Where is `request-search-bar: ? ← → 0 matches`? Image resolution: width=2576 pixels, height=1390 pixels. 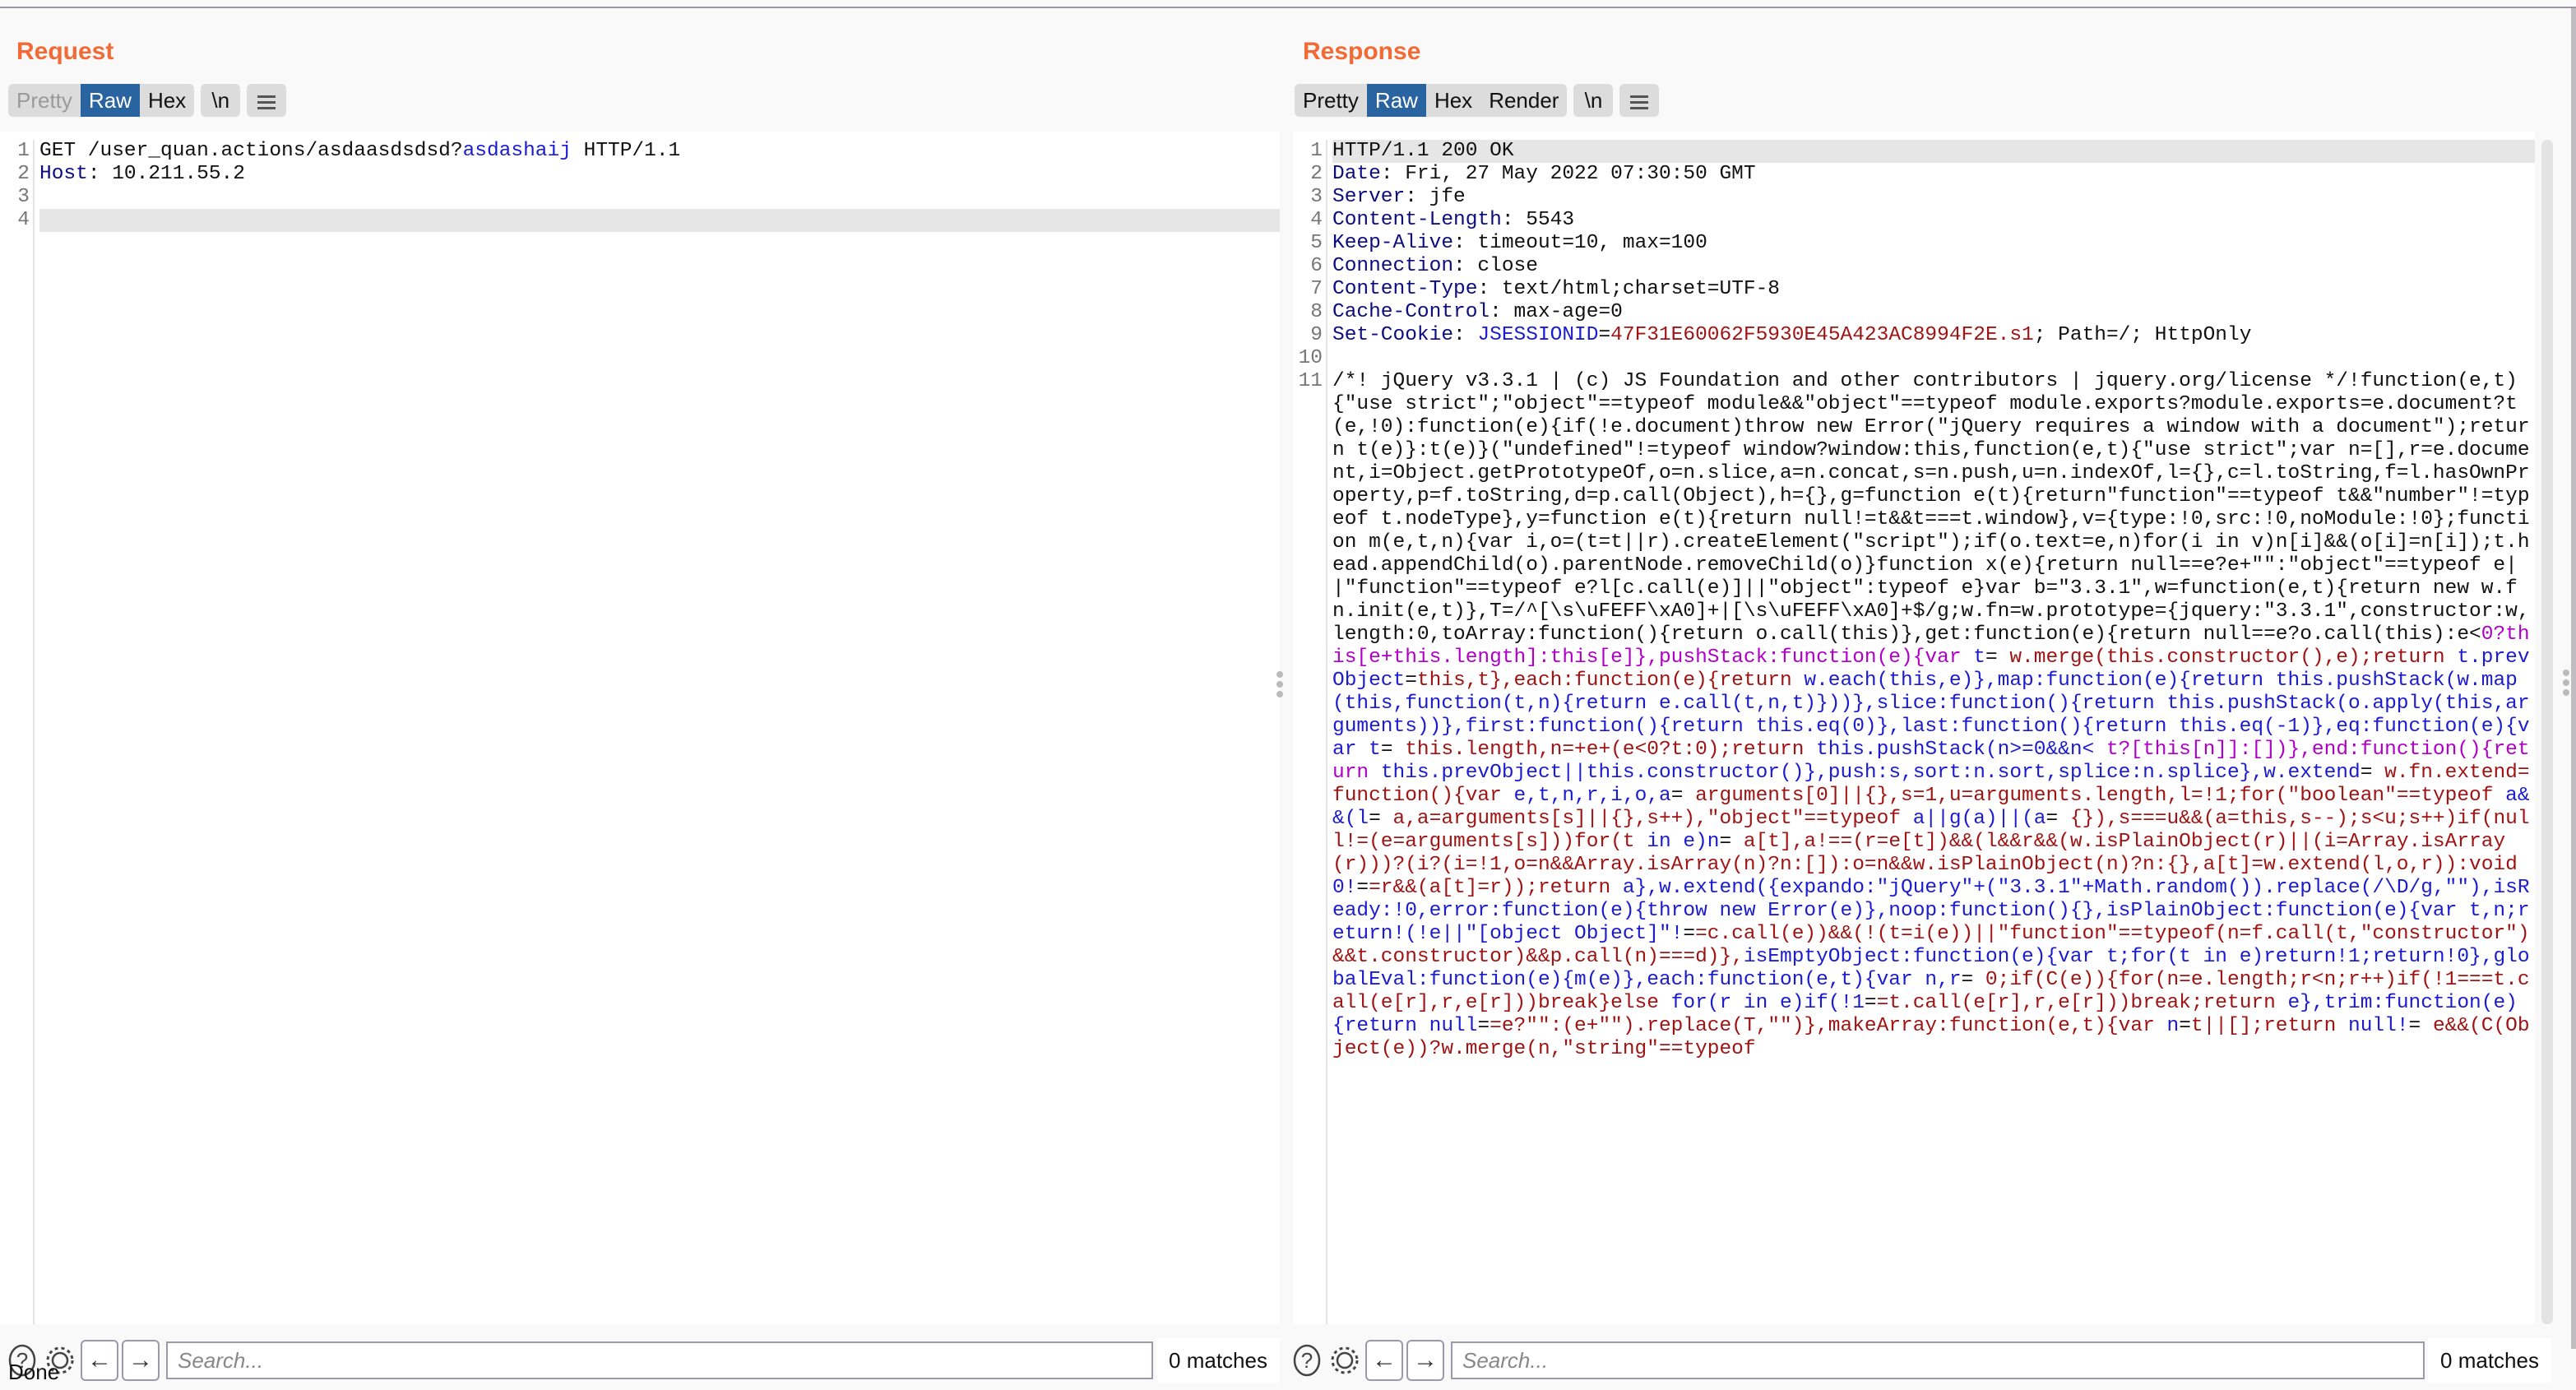
request-search-bar: ? ← → 0 matches is located at coordinates (640, 1360).